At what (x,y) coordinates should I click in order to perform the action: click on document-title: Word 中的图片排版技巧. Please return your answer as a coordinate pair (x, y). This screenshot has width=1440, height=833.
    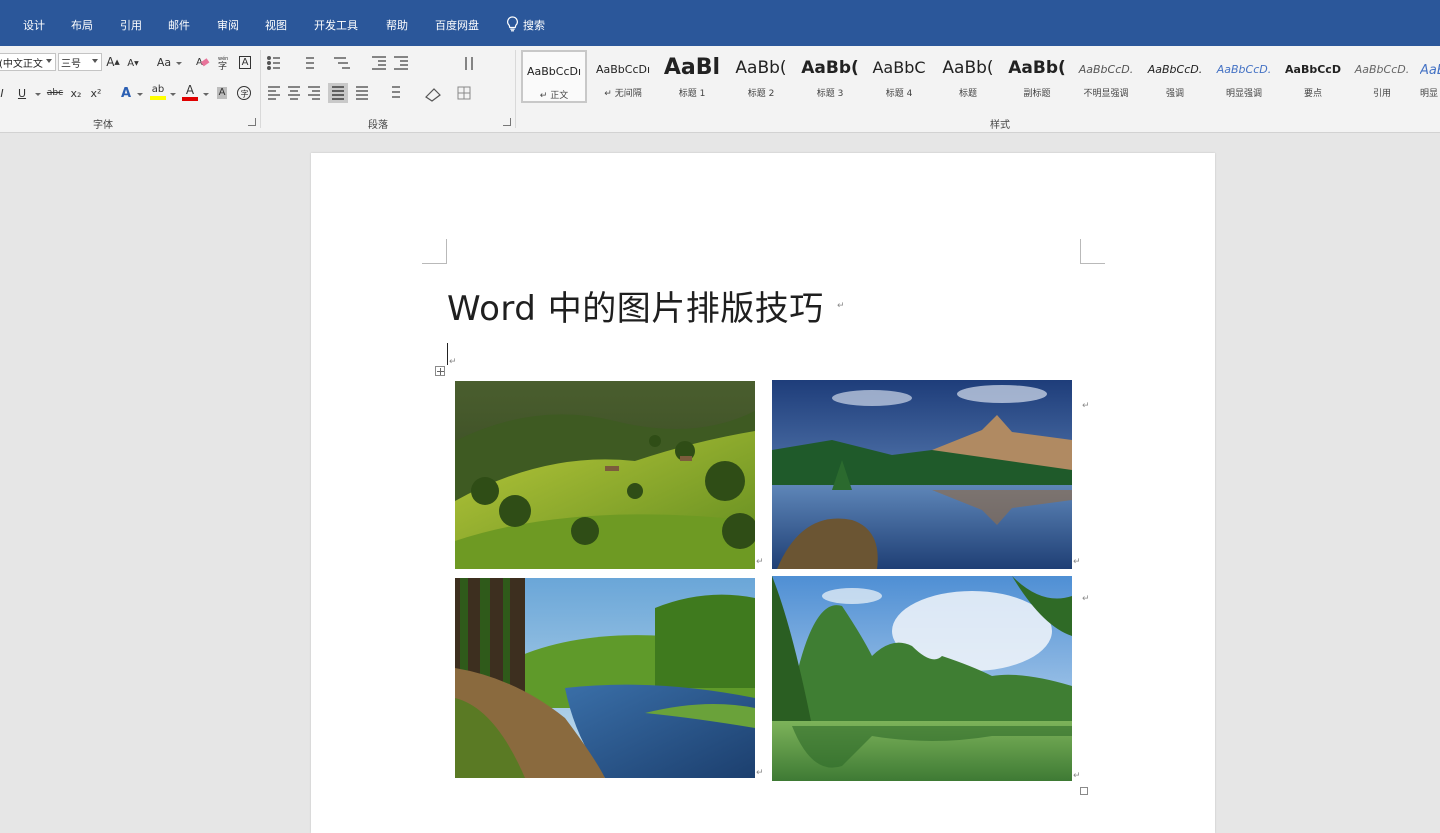
    Looking at the image, I should click on (635, 305).